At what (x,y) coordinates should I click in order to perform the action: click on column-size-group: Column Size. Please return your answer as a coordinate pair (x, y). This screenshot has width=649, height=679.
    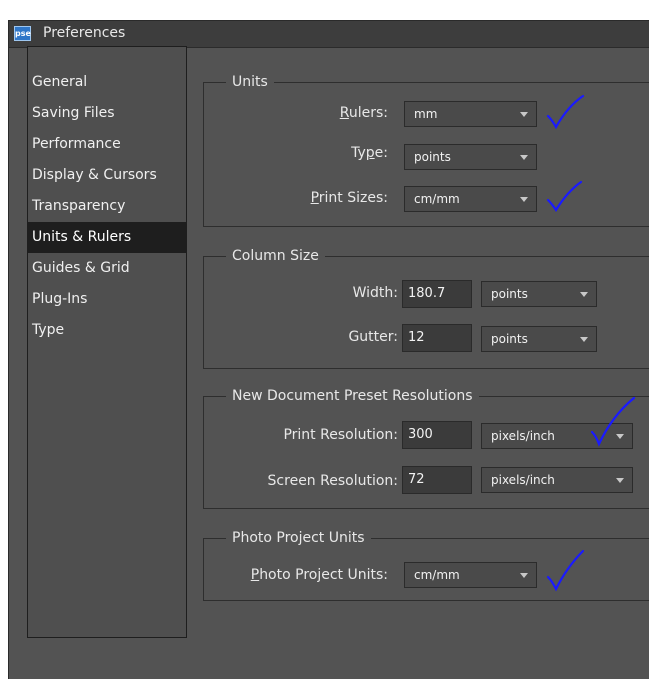
    Looking at the image, I should click on (426, 308).